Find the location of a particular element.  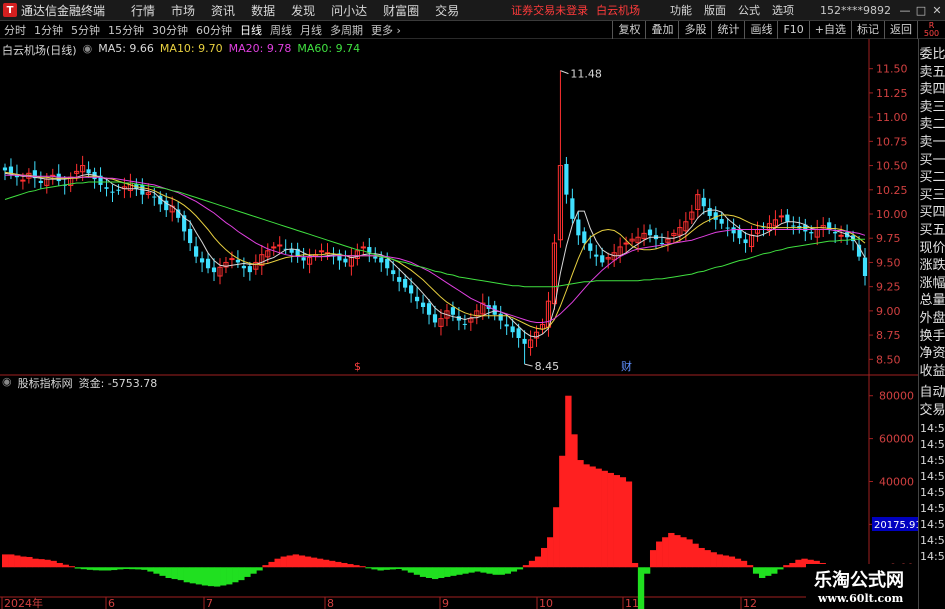

menu-item-functions: 功能 is located at coordinates (681, 10).